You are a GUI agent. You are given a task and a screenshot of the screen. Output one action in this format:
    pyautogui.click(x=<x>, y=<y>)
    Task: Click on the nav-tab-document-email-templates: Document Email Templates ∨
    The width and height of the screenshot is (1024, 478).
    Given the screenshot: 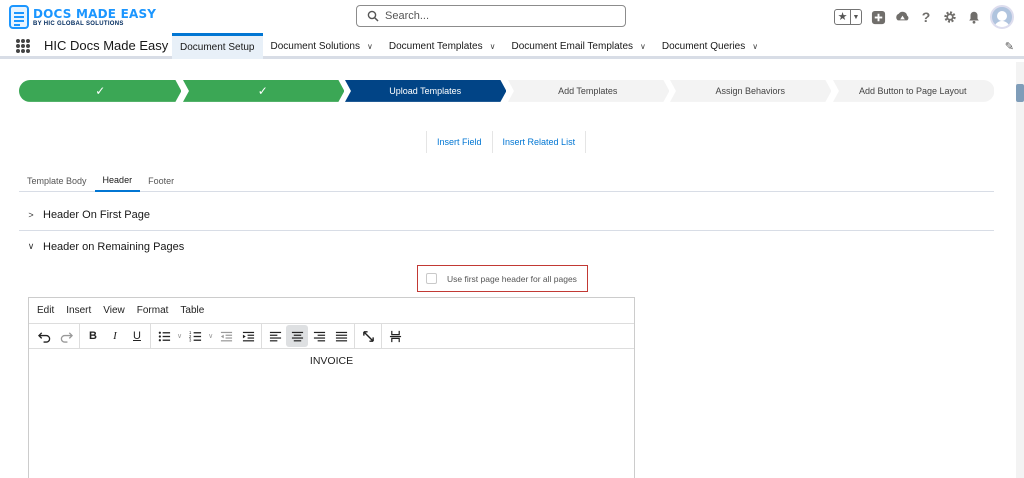 What is the action you would take?
    pyautogui.click(x=578, y=46)
    